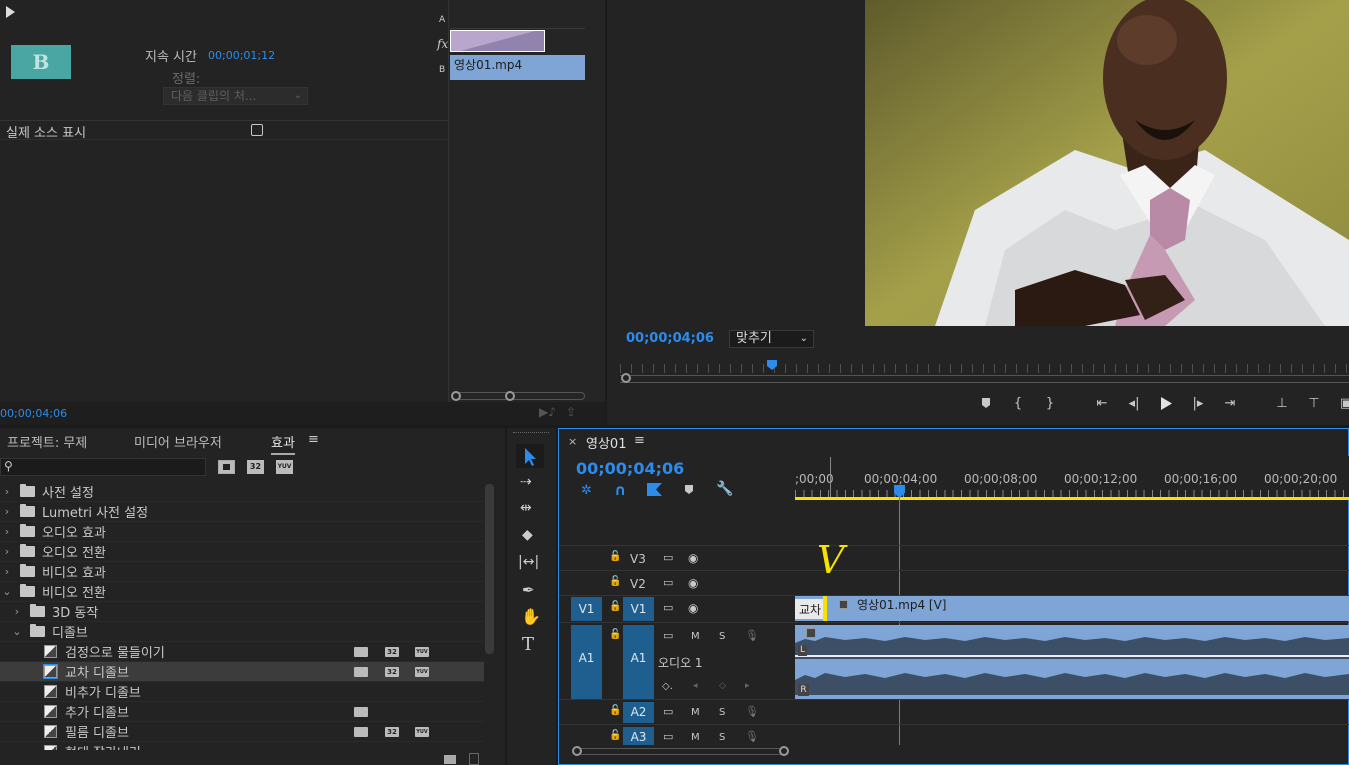  I want to click on tree-item-dissolve: ⌄ 디졸브, so click(242, 632).